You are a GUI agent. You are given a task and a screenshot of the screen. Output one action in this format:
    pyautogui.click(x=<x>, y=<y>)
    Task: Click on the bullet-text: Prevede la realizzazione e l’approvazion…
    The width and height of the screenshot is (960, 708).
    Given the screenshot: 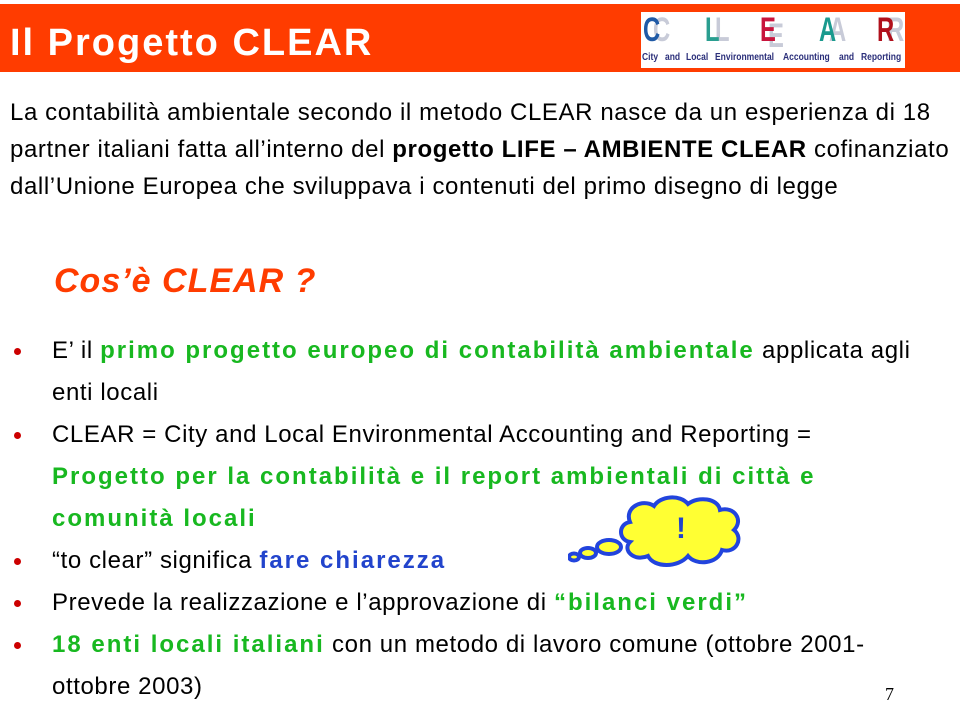 What is the action you would take?
    pyautogui.click(x=303, y=602)
    